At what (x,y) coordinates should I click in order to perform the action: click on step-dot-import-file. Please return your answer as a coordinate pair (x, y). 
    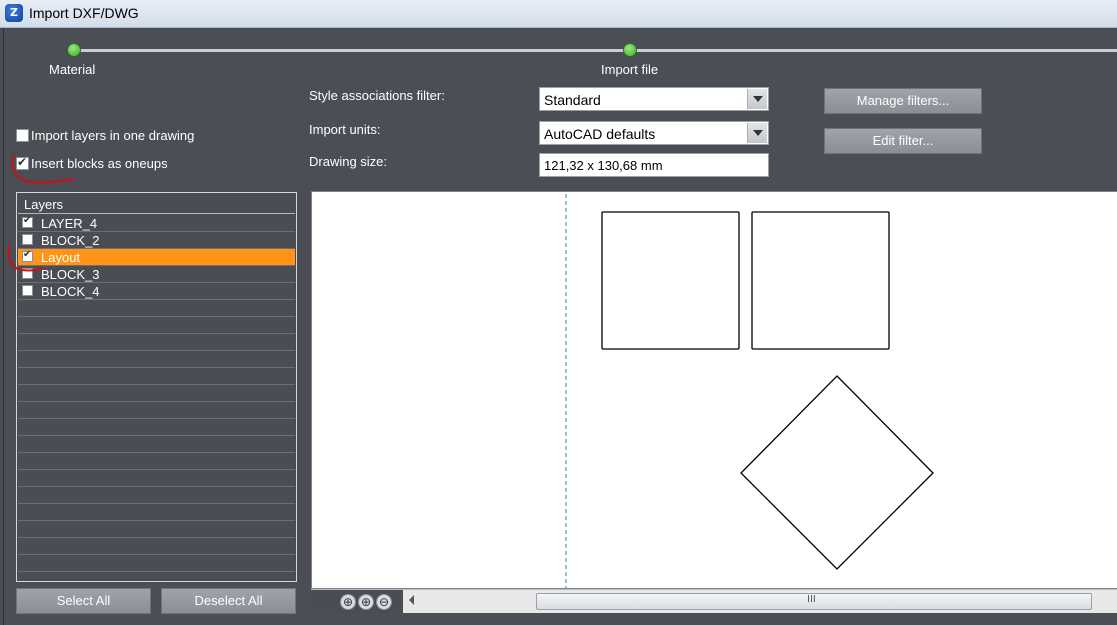
    Looking at the image, I should click on (630, 50).